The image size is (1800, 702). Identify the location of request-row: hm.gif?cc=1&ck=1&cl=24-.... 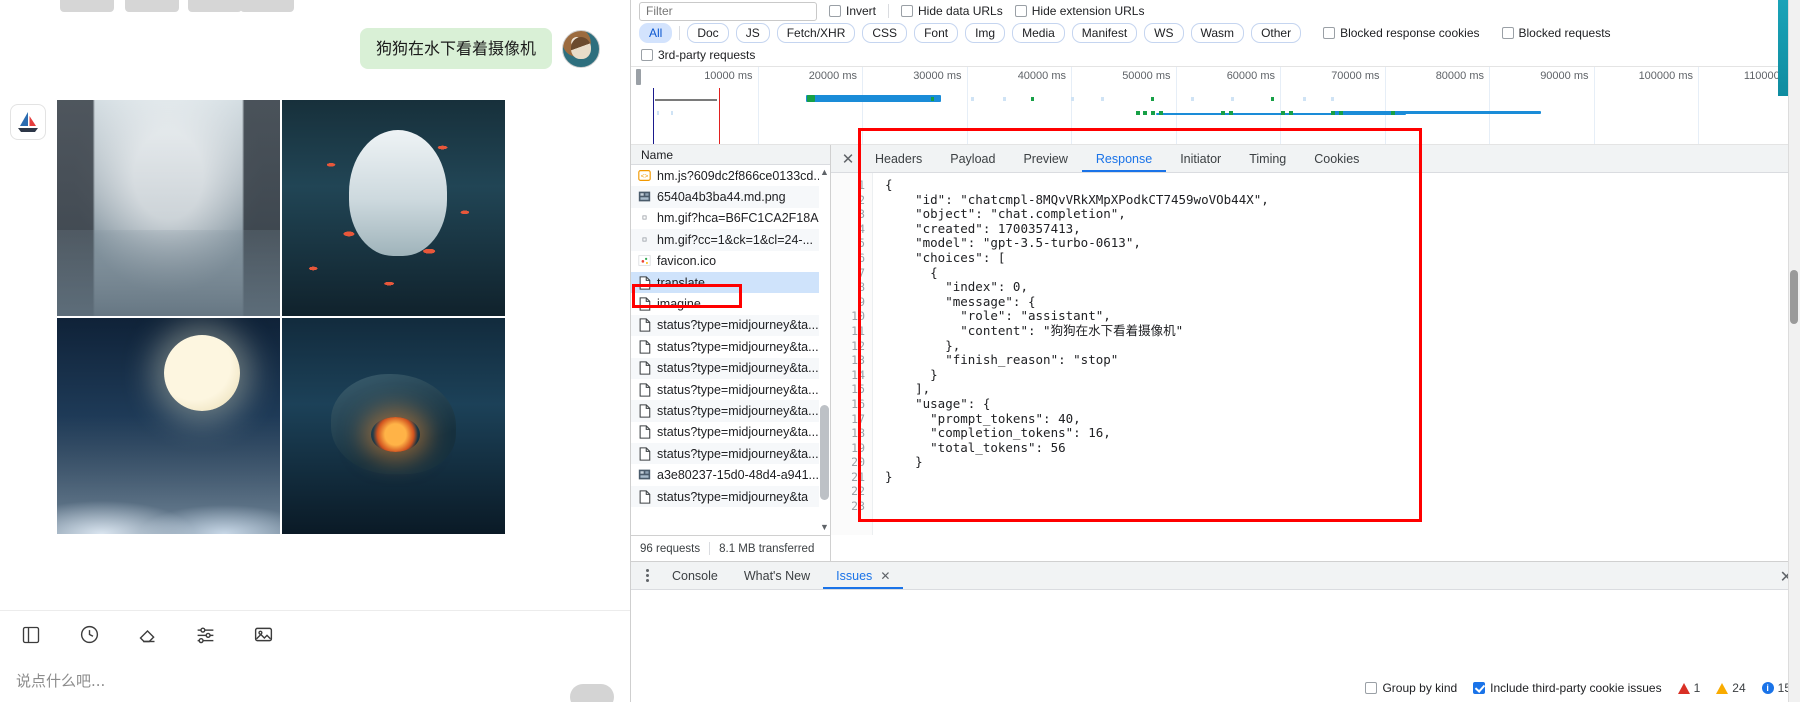
(730, 240).